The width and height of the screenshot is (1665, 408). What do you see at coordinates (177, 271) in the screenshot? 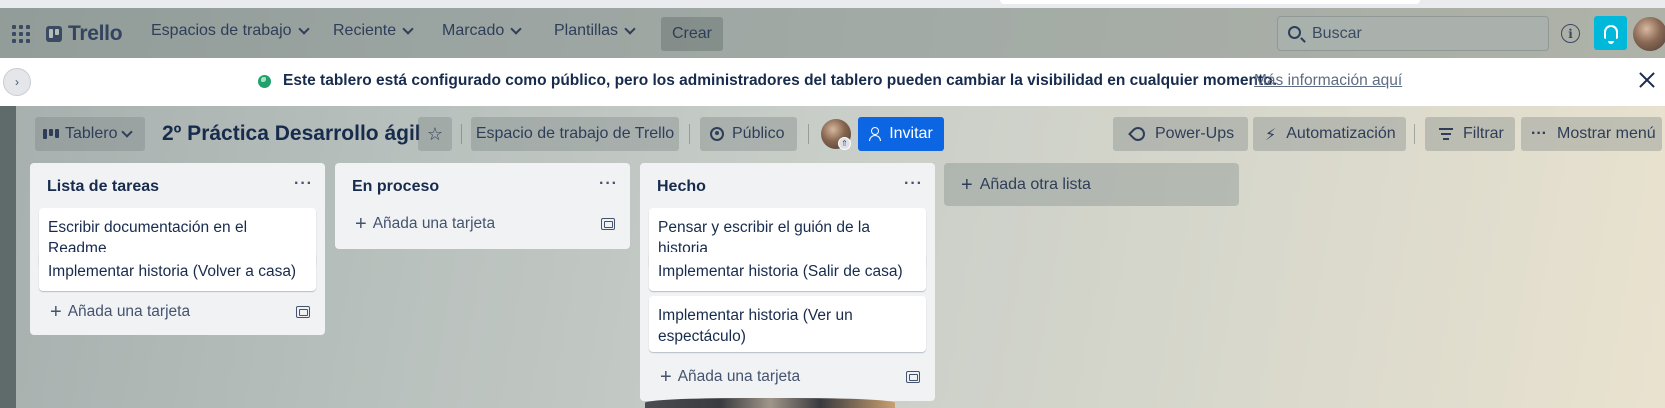
I see `card: Implementar historia (Volver a casa)` at bounding box center [177, 271].